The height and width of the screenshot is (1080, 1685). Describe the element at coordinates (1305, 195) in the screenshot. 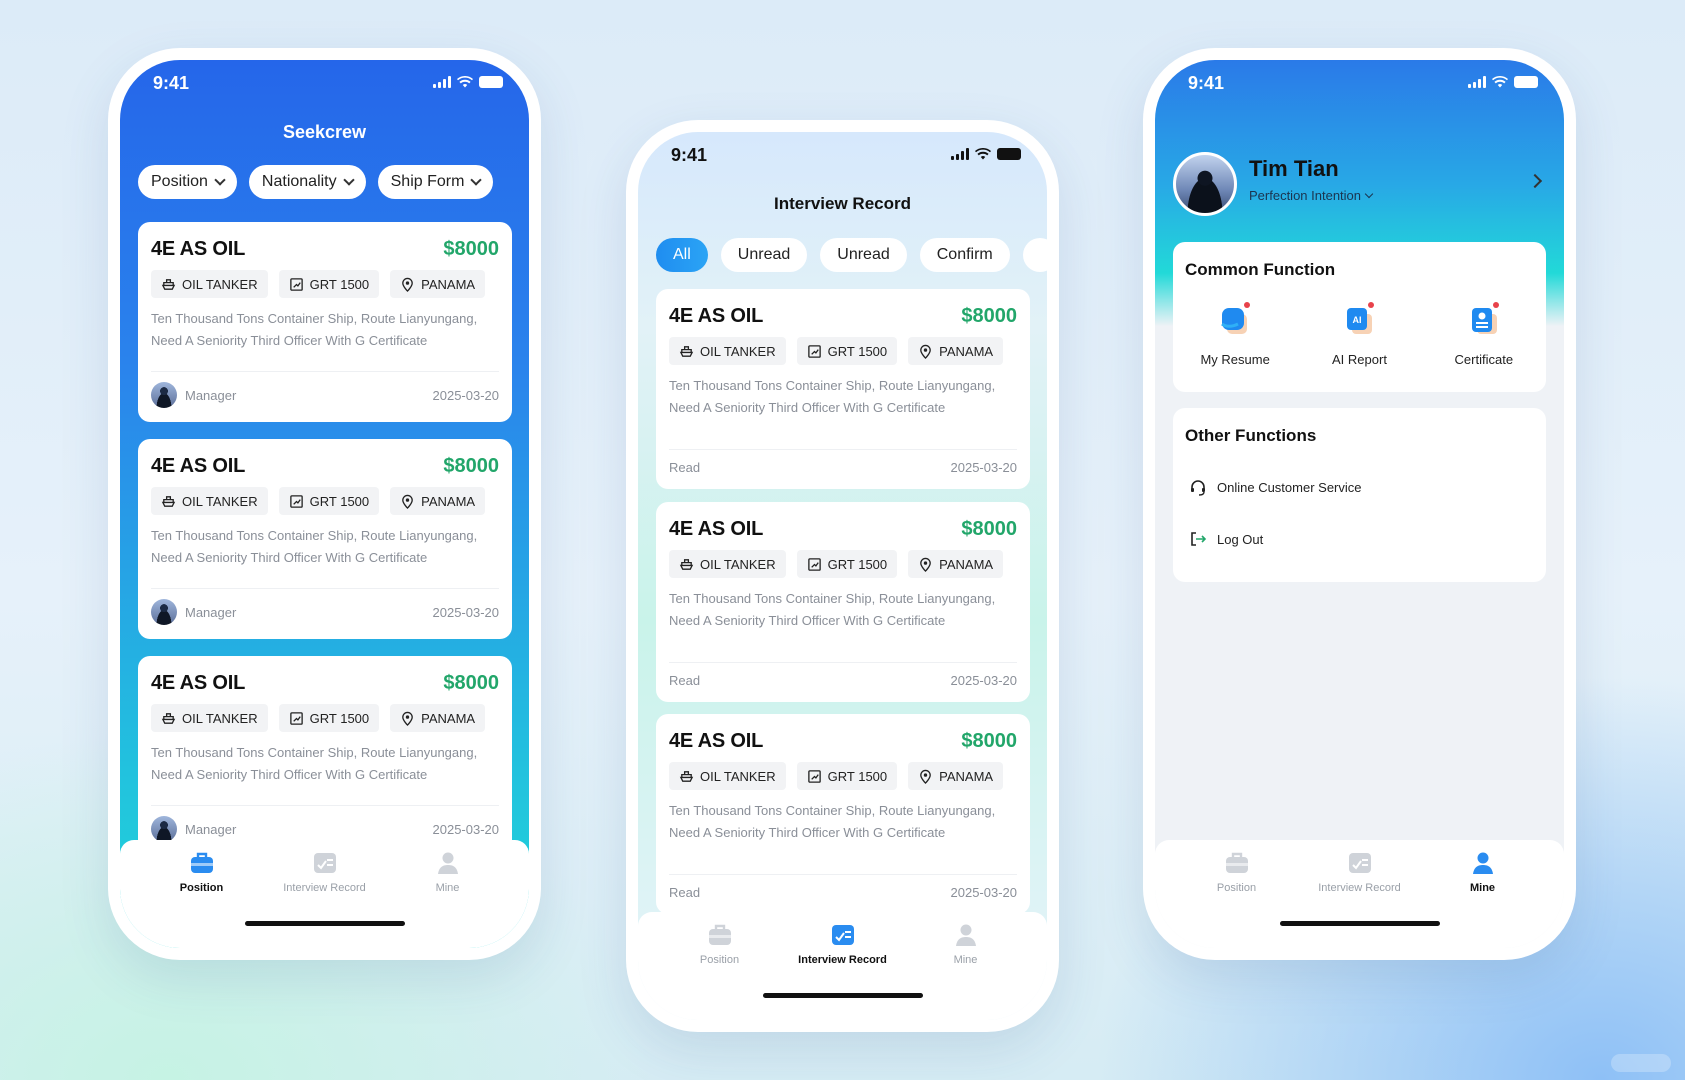

I see `intention-label: Perfection Intention` at that location.